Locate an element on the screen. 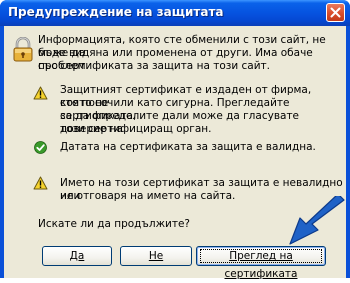 This screenshot has width=350, height=283. focus-ring is located at coordinates (261, 256).